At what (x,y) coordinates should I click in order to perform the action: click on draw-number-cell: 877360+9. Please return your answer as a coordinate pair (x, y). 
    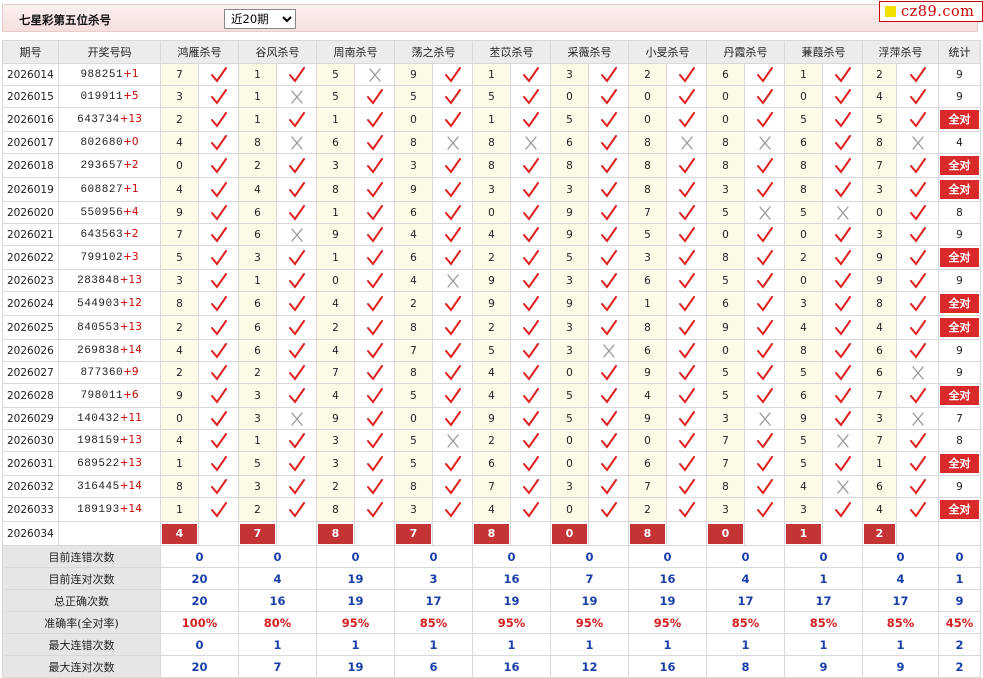
    Looking at the image, I should click on (109, 372).